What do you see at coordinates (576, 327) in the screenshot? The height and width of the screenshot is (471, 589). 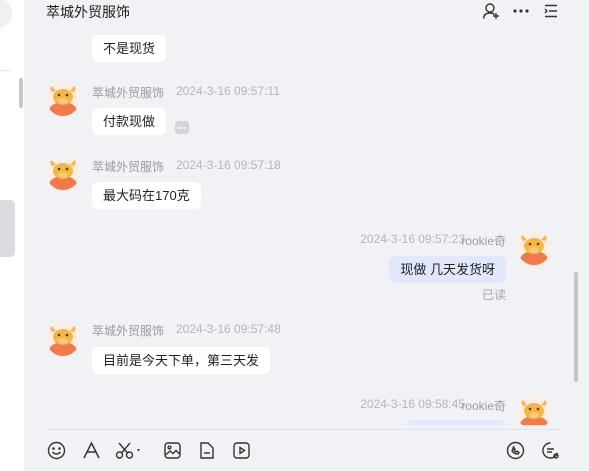 I see `message-scrollbar` at bounding box center [576, 327].